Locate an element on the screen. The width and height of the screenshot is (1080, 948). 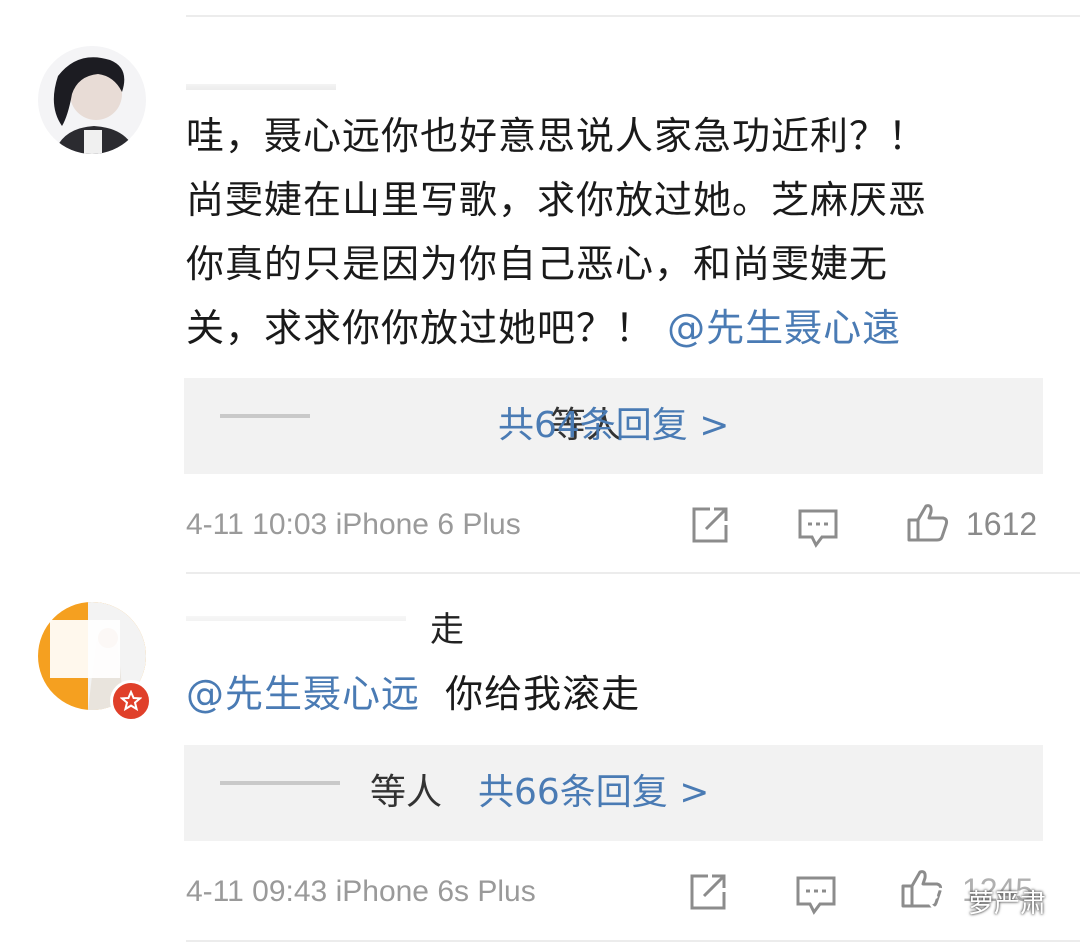
comment-meta: 4-11 10:03 iPhone 6 Plus is located at coordinates (353, 525).